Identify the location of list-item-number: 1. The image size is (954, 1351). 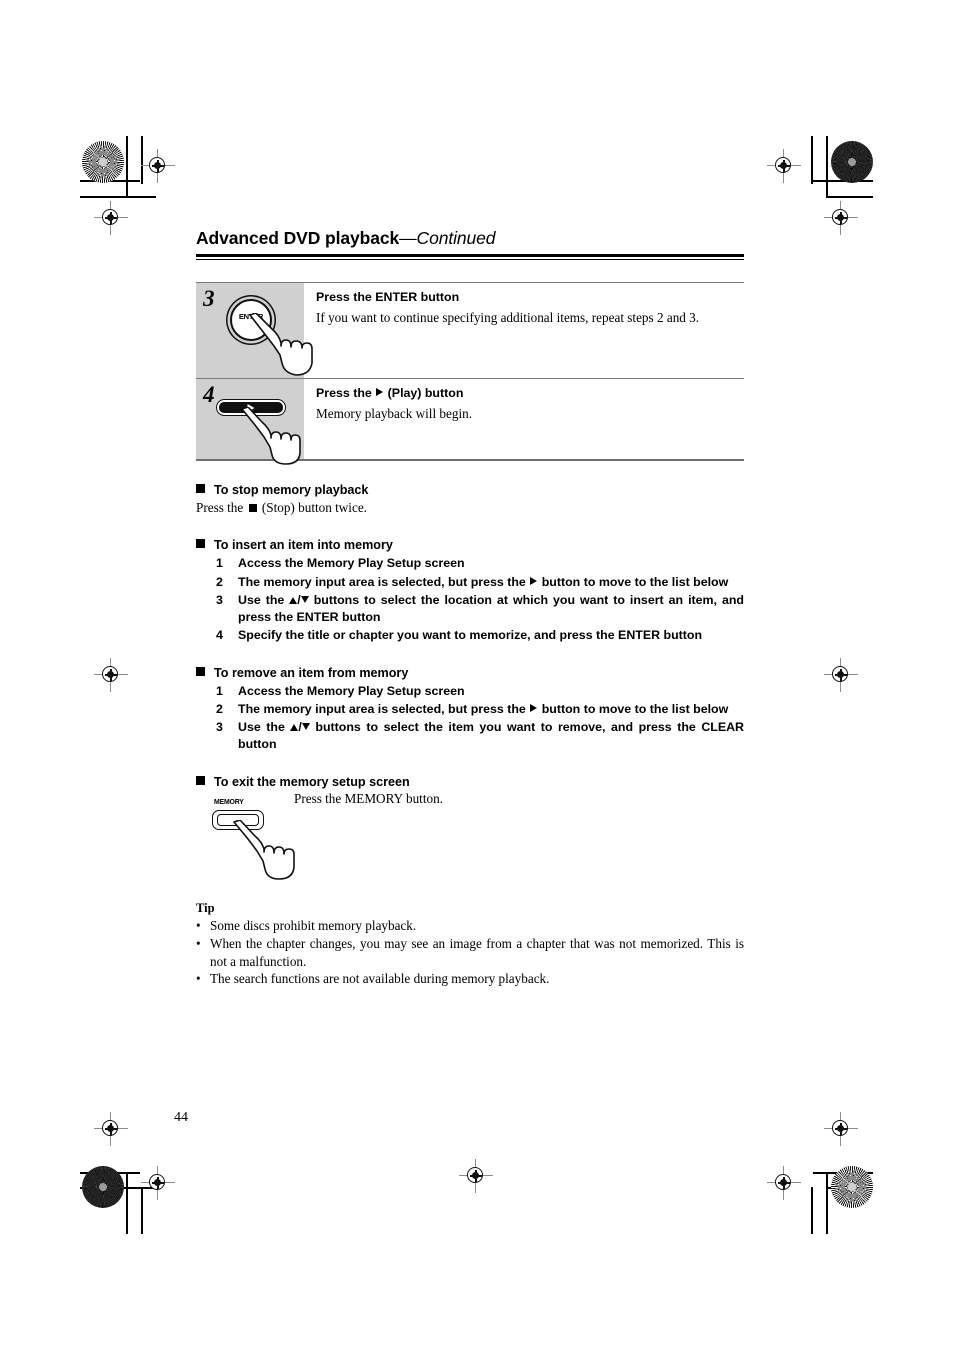
(219, 563).